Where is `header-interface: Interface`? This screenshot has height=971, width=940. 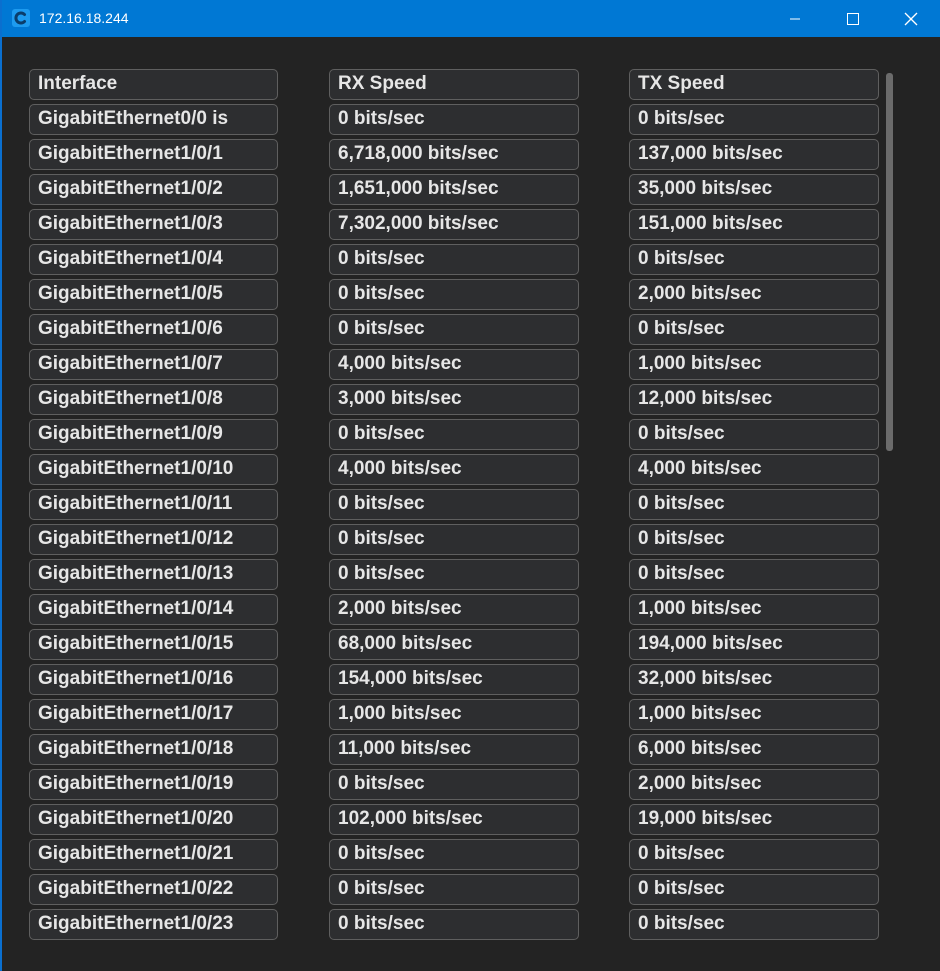
header-interface: Interface is located at coordinates (153, 84).